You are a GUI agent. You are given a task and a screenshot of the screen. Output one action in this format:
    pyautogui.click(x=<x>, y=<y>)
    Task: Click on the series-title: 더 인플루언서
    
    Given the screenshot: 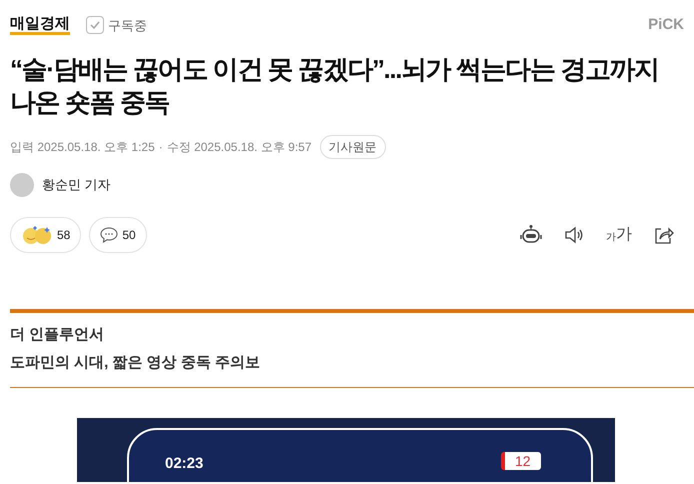 What is the action you would take?
    pyautogui.click(x=58, y=334)
    